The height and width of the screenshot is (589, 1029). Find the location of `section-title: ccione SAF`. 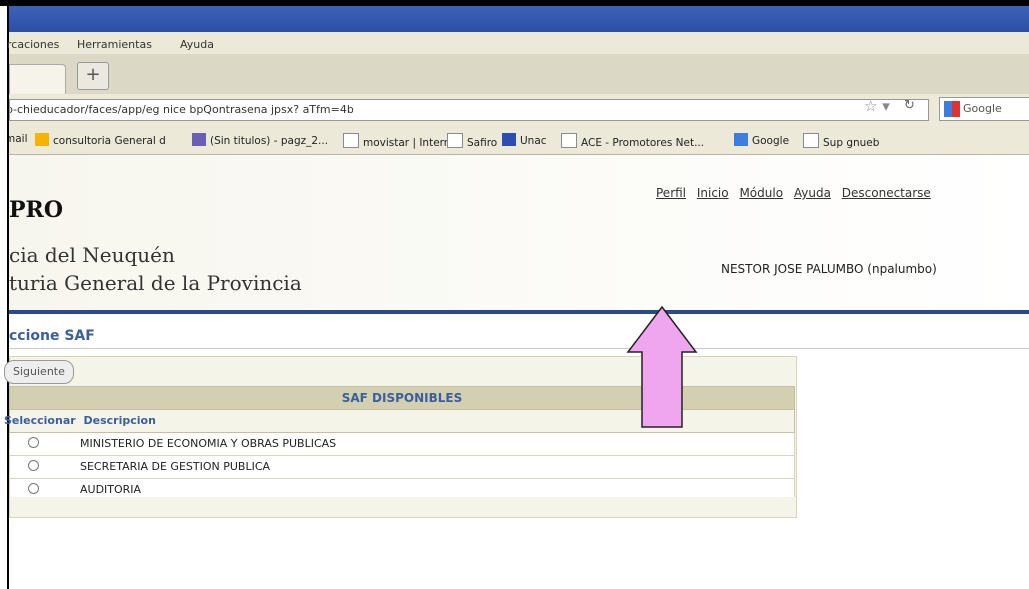

section-title: ccione SAF is located at coordinates (52, 336).